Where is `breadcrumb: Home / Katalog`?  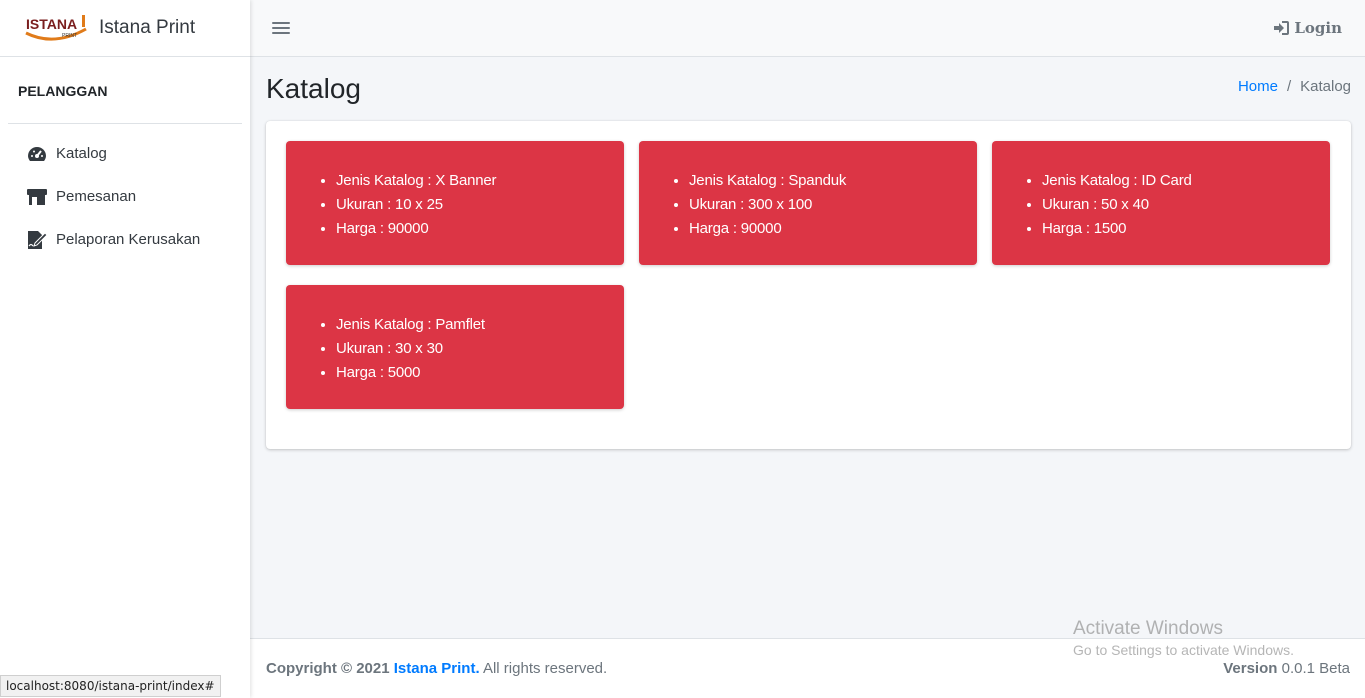 breadcrumb: Home / Katalog is located at coordinates (1294, 86).